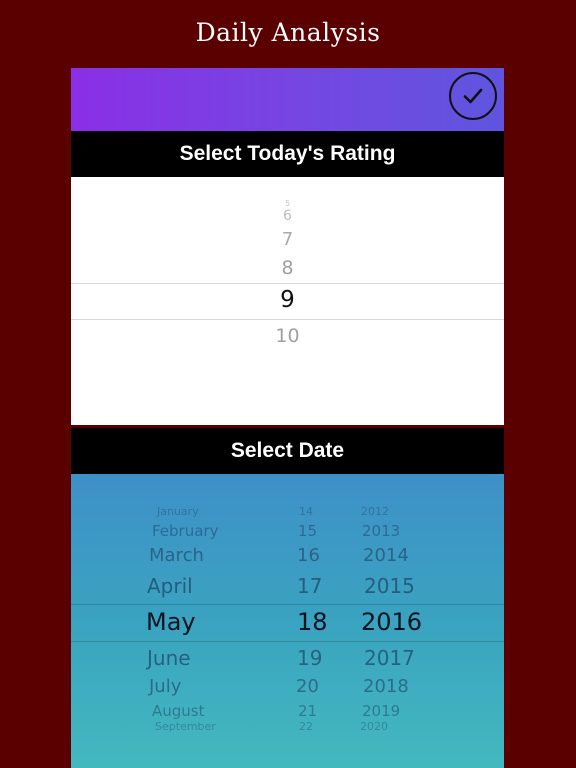 The height and width of the screenshot is (768, 576). I want to click on day-option: 22, so click(306, 726).